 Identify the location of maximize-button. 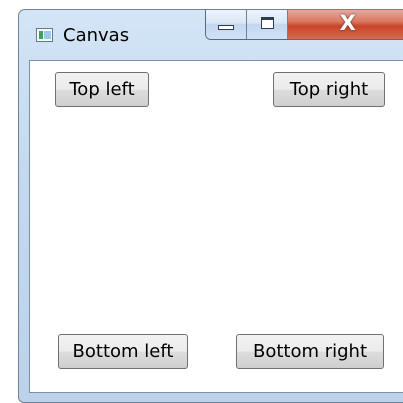
(267, 24).